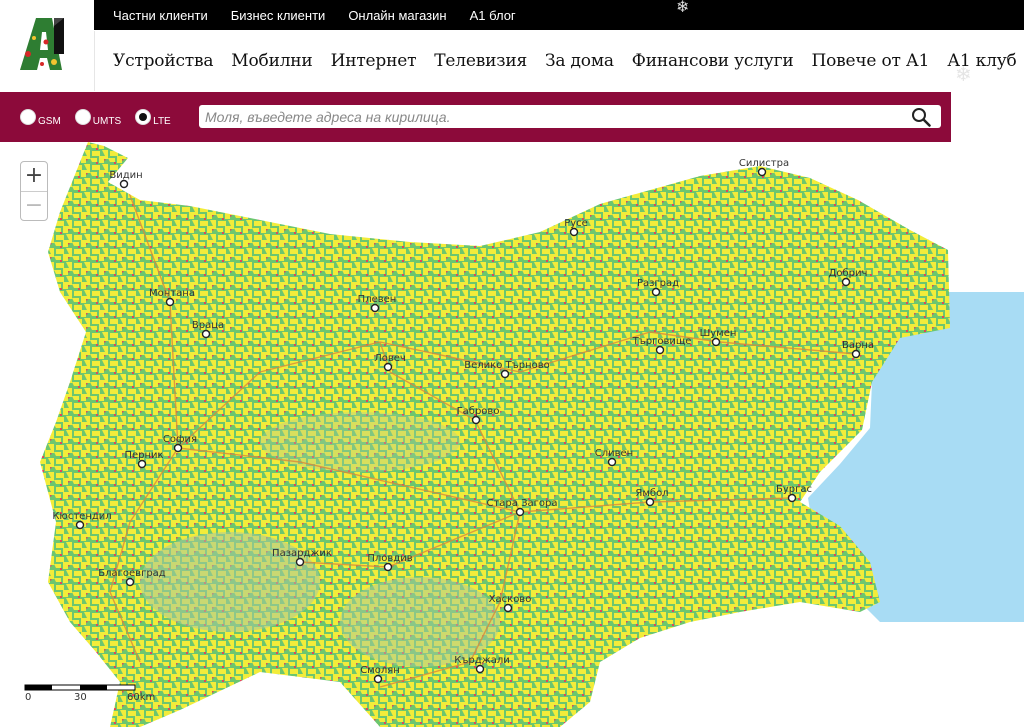 This screenshot has width=1024, height=727. I want to click on city-label: Кърджали, so click(481, 660).